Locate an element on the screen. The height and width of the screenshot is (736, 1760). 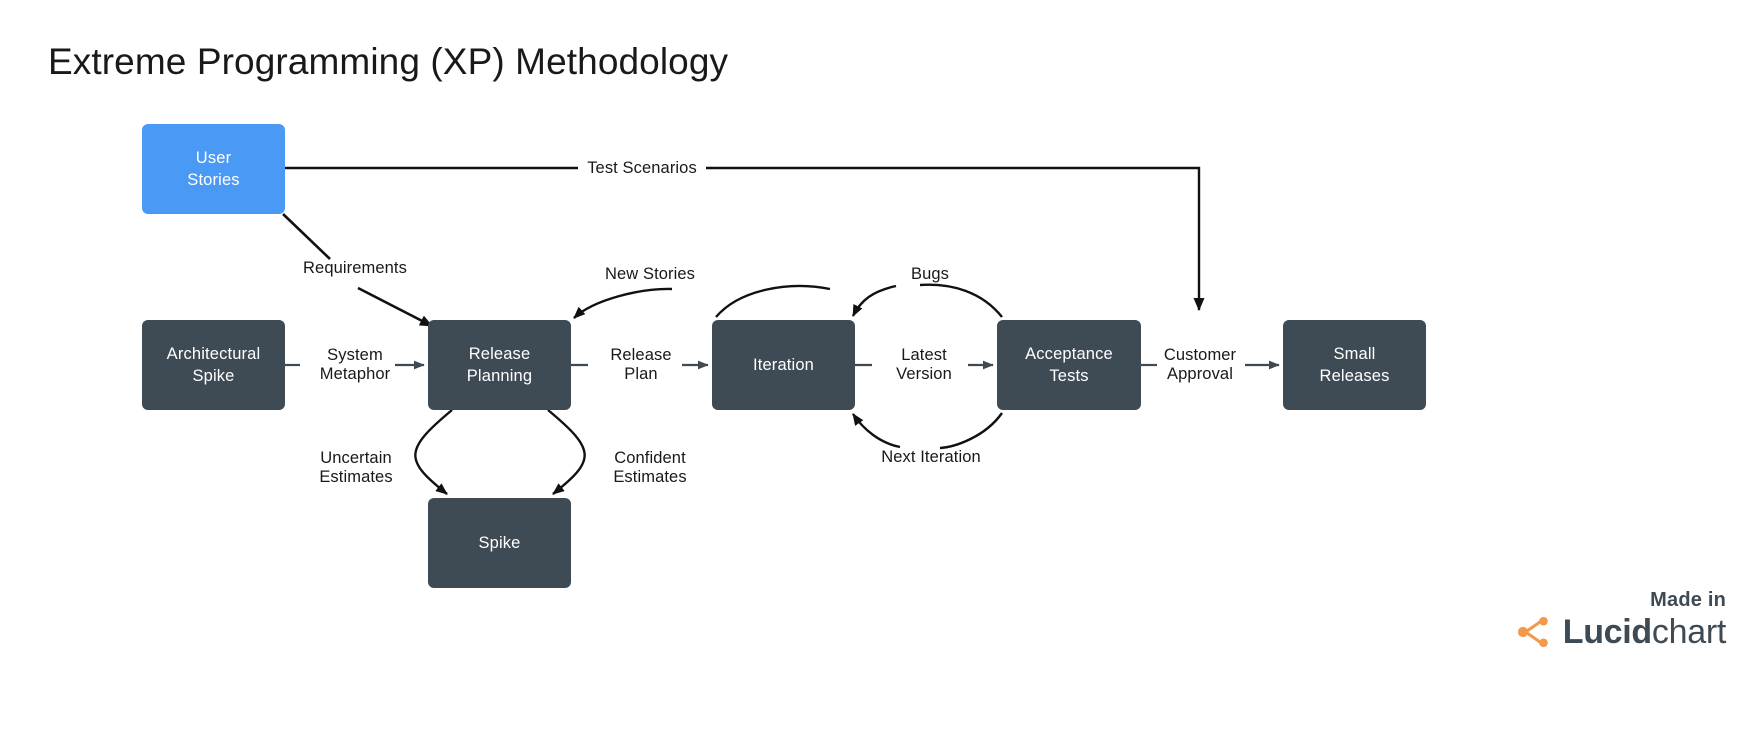
edge-label-customer-approval: Customer Approval is located at coordinates (1200, 364).